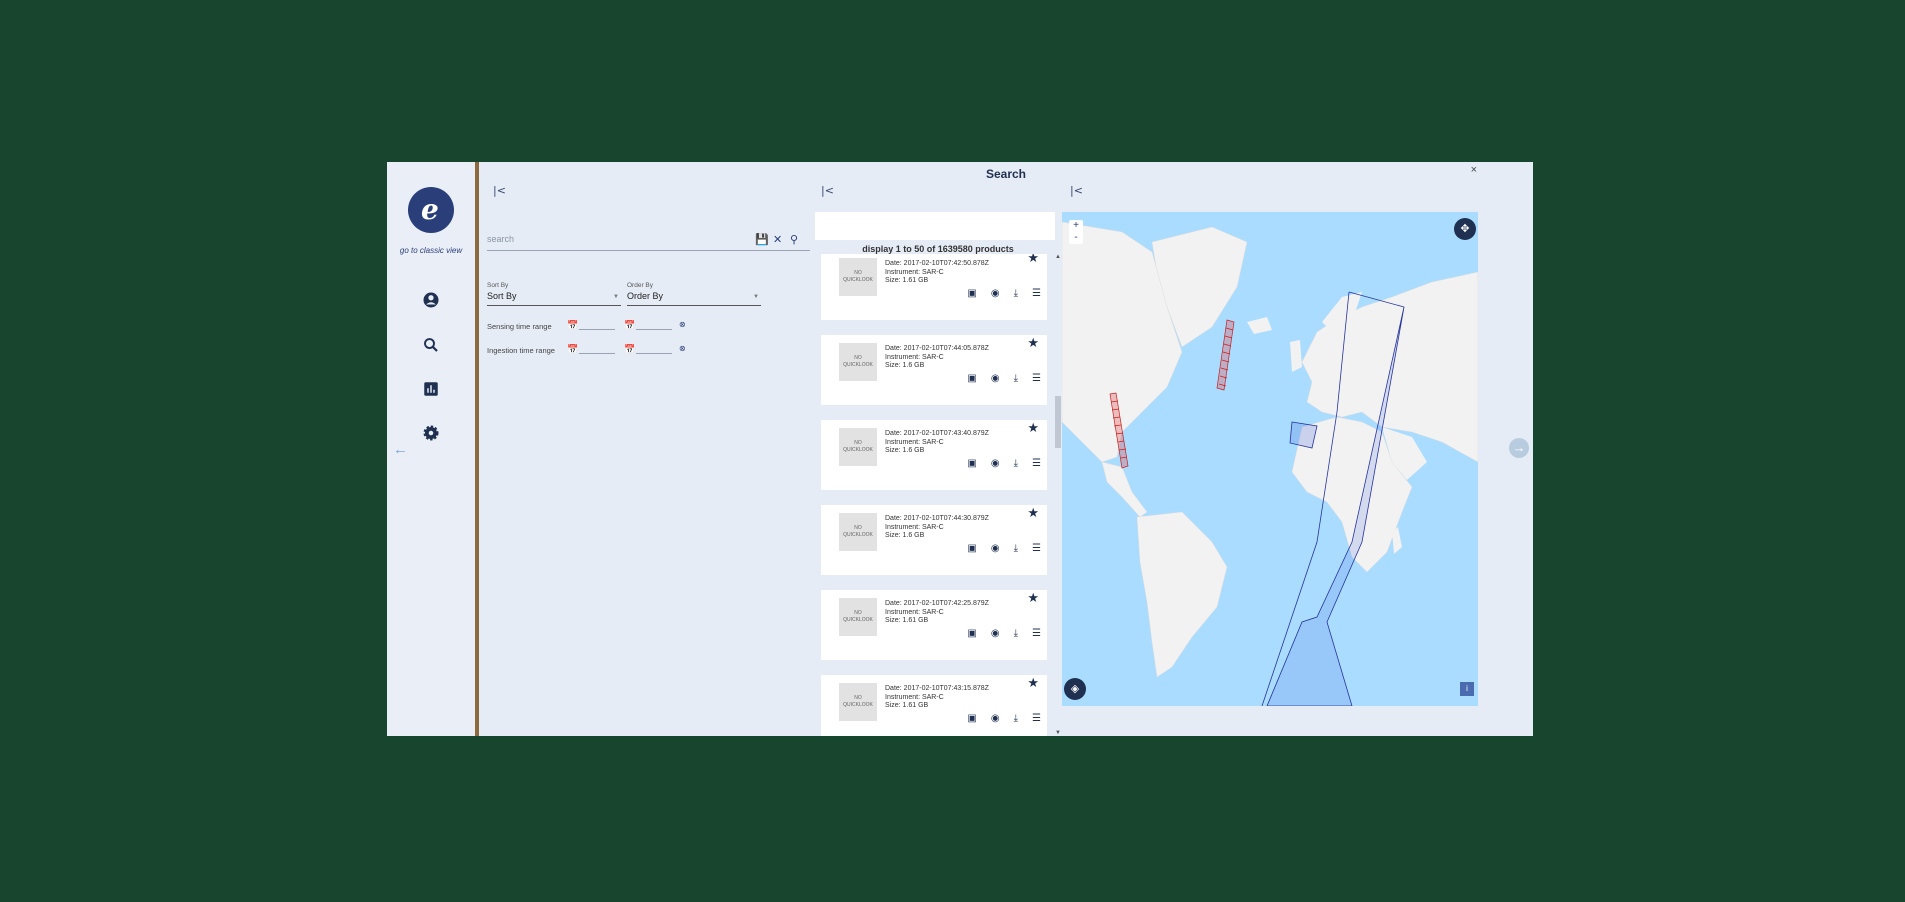  Describe the element at coordinates (694, 298) in the screenshot. I see `order-by-select: Order By ▼` at that location.